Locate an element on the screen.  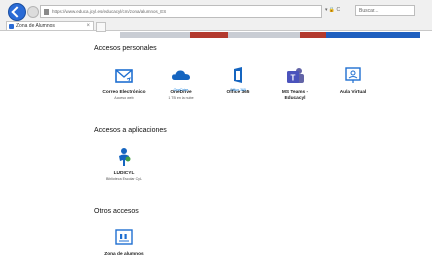
access-onedrive: OneDrive OneDrive 1 TB en la nube is located at coordinates (181, 83).